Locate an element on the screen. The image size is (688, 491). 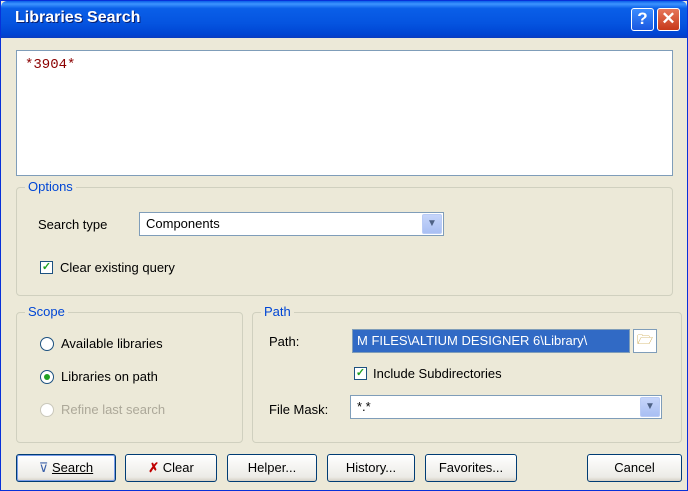
search-type-select: Components ▼ is located at coordinates (291, 224).